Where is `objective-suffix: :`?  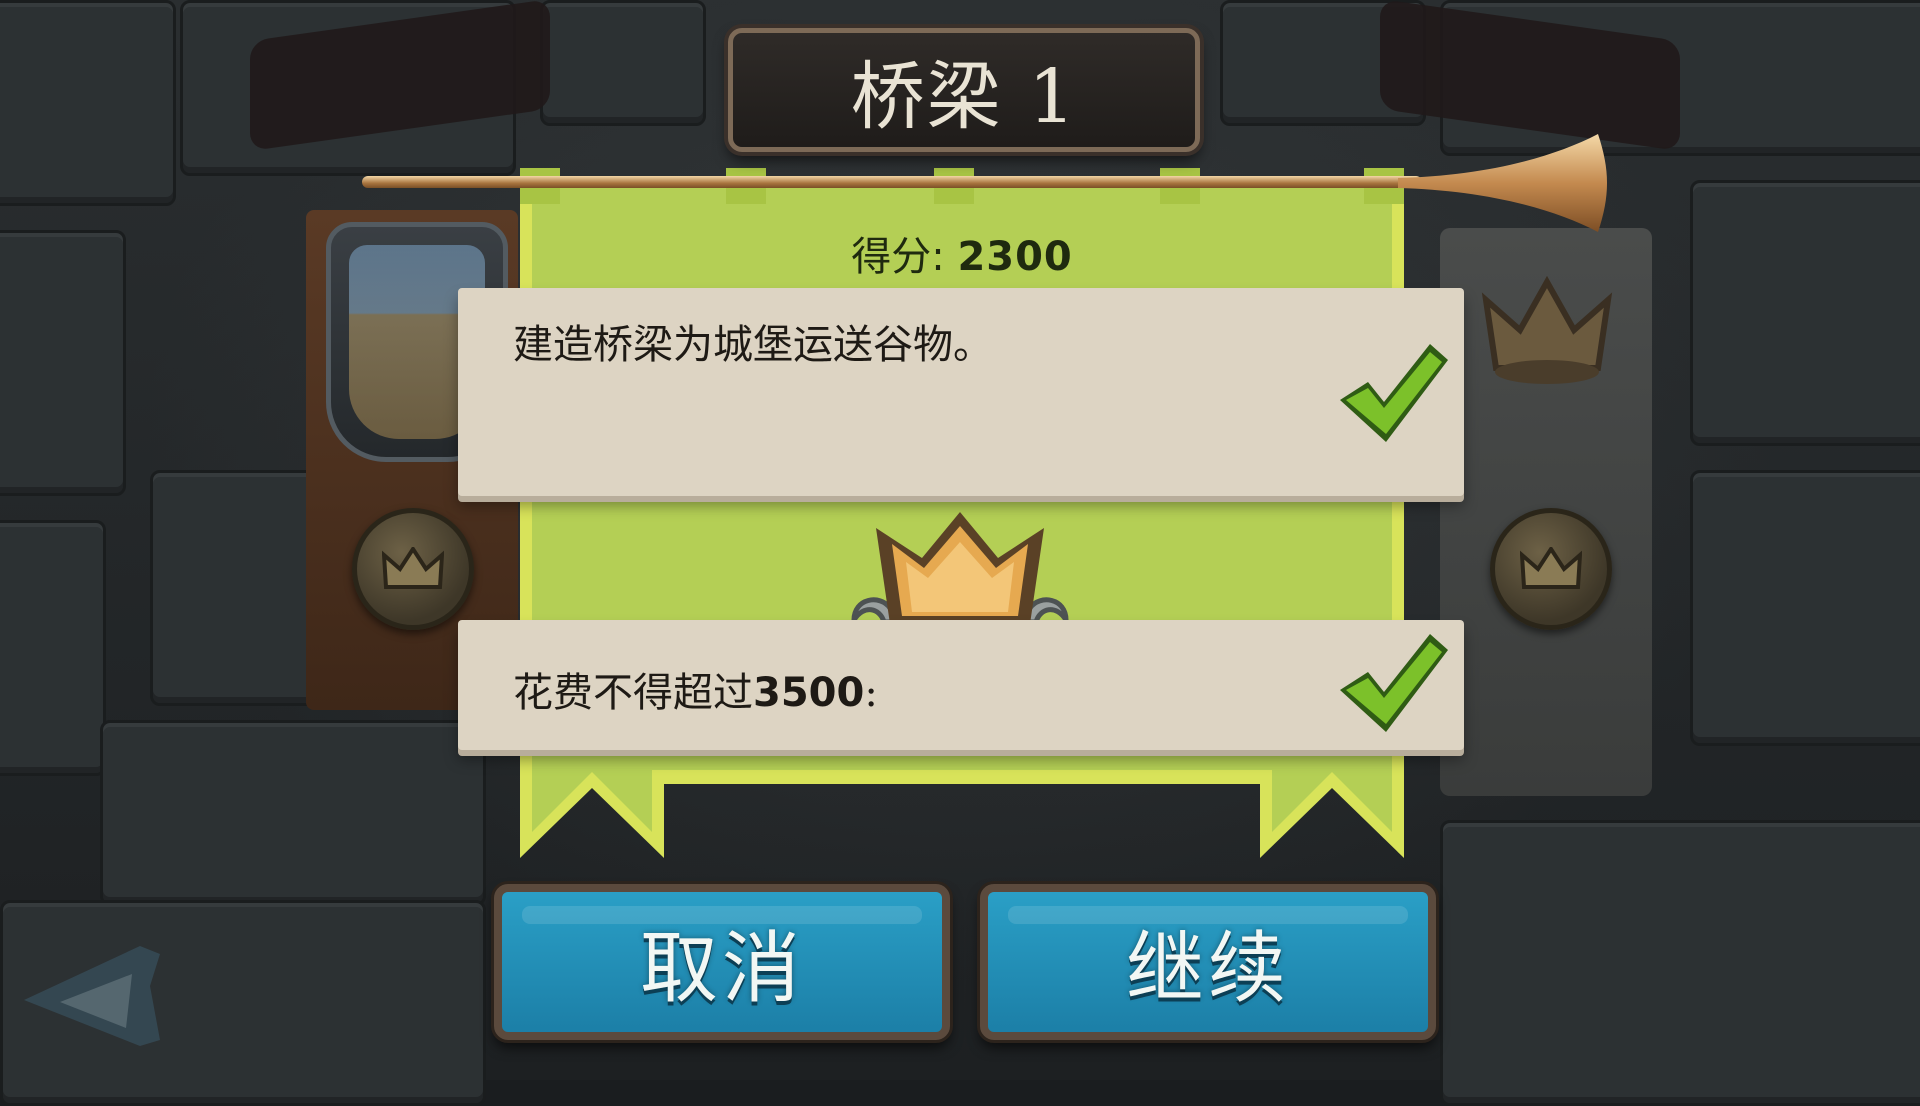 objective-suffix: : is located at coordinates (871, 693).